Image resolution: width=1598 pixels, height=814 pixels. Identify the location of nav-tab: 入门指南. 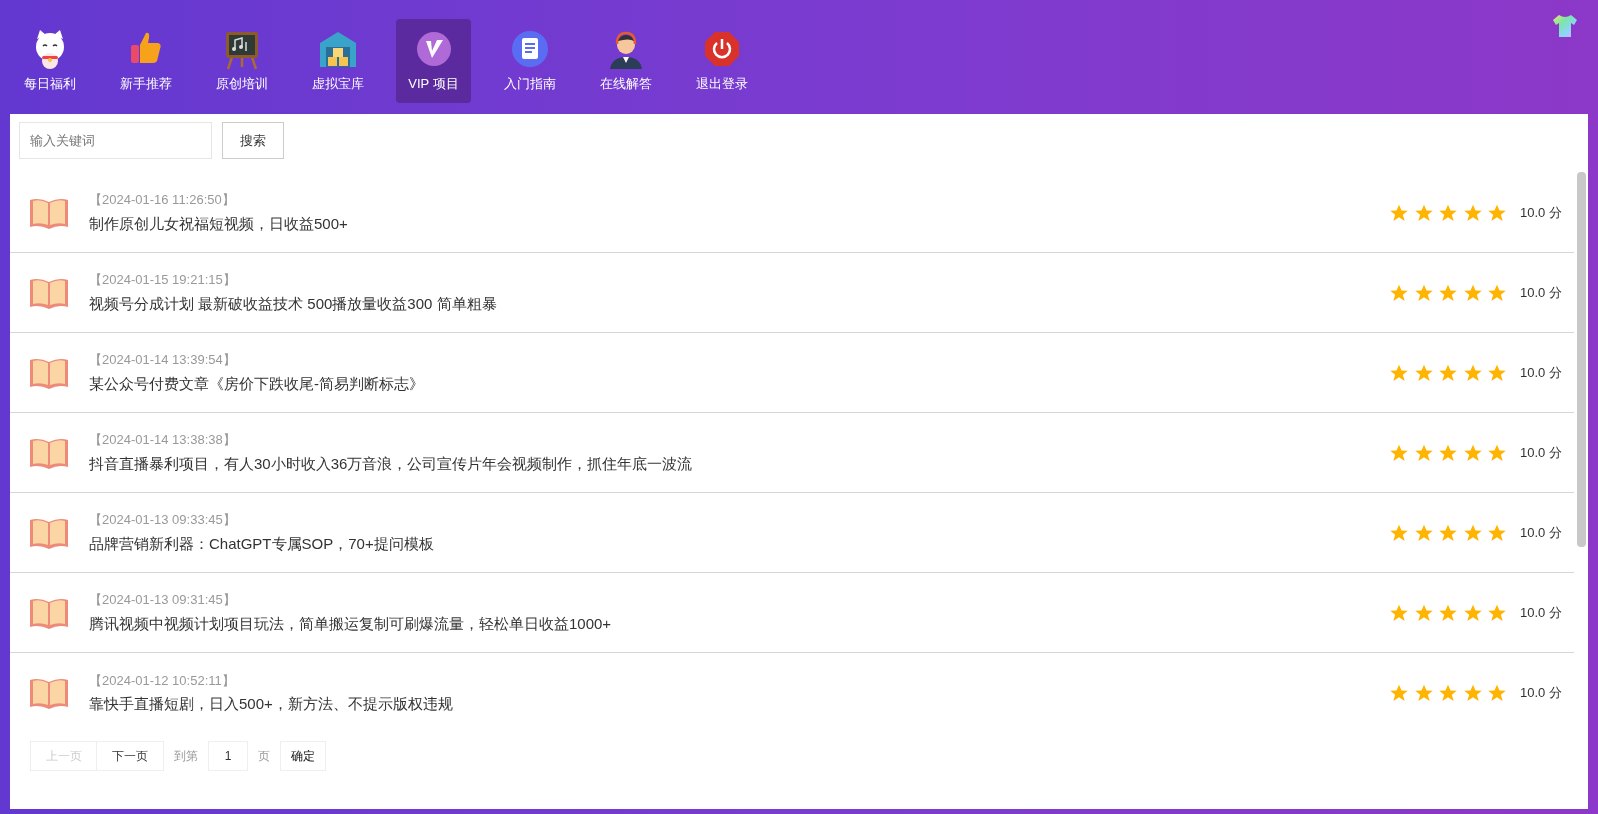
(529, 61).